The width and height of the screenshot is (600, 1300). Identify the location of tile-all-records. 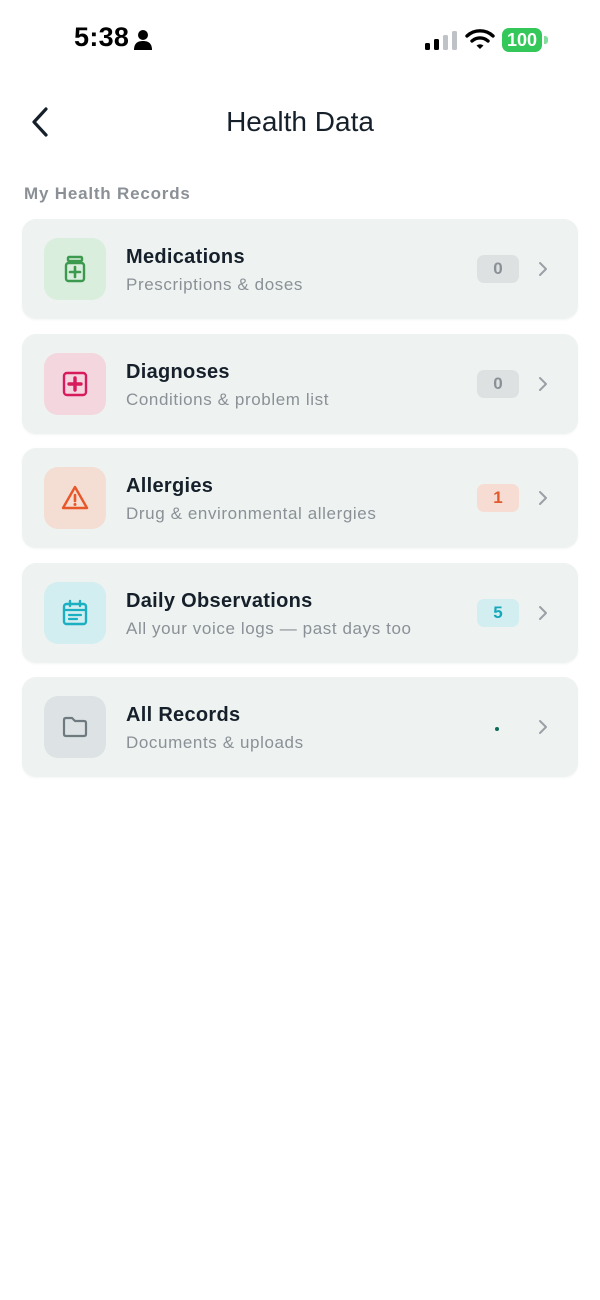
(75, 727).